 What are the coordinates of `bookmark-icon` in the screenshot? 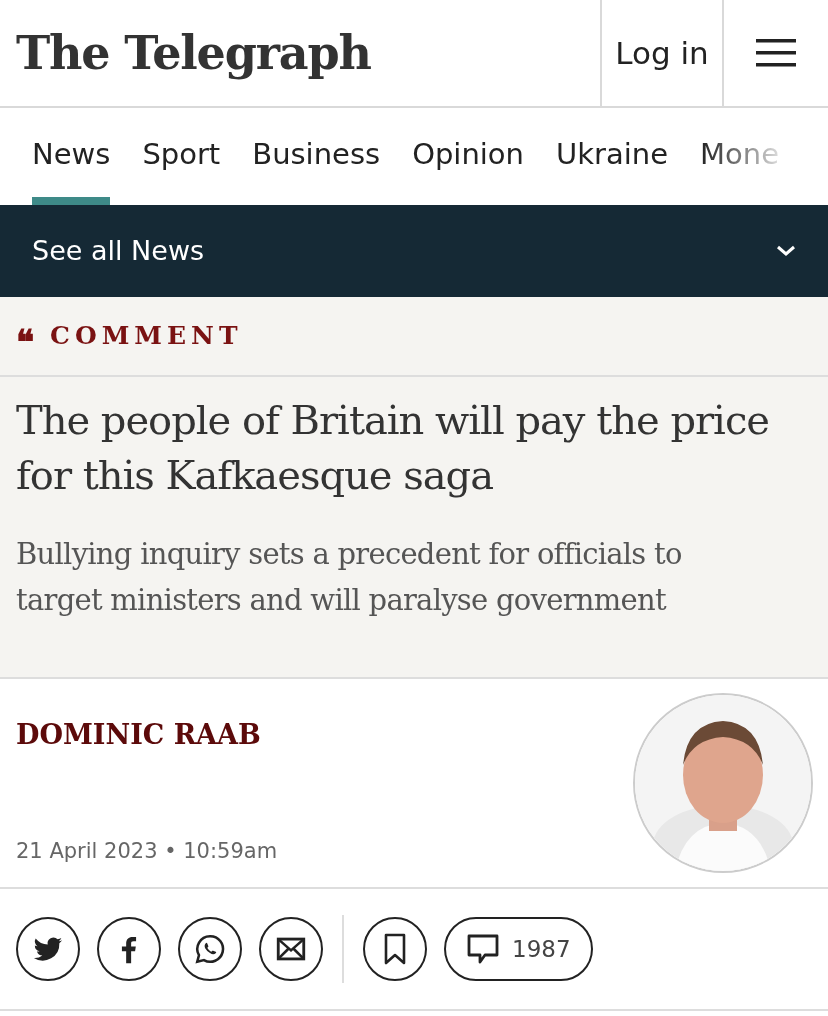 It's located at (395, 949).